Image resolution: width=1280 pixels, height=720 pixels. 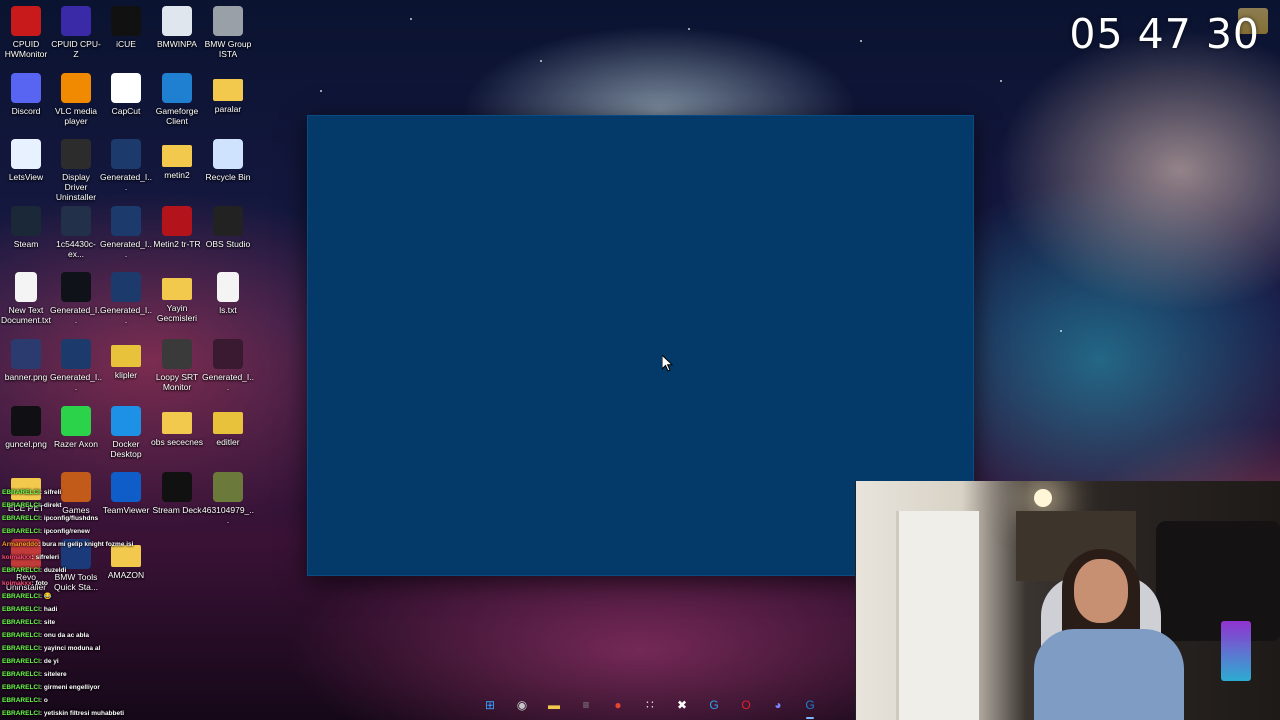 I want to click on chat-text: : hadi, so click(x=48, y=609).